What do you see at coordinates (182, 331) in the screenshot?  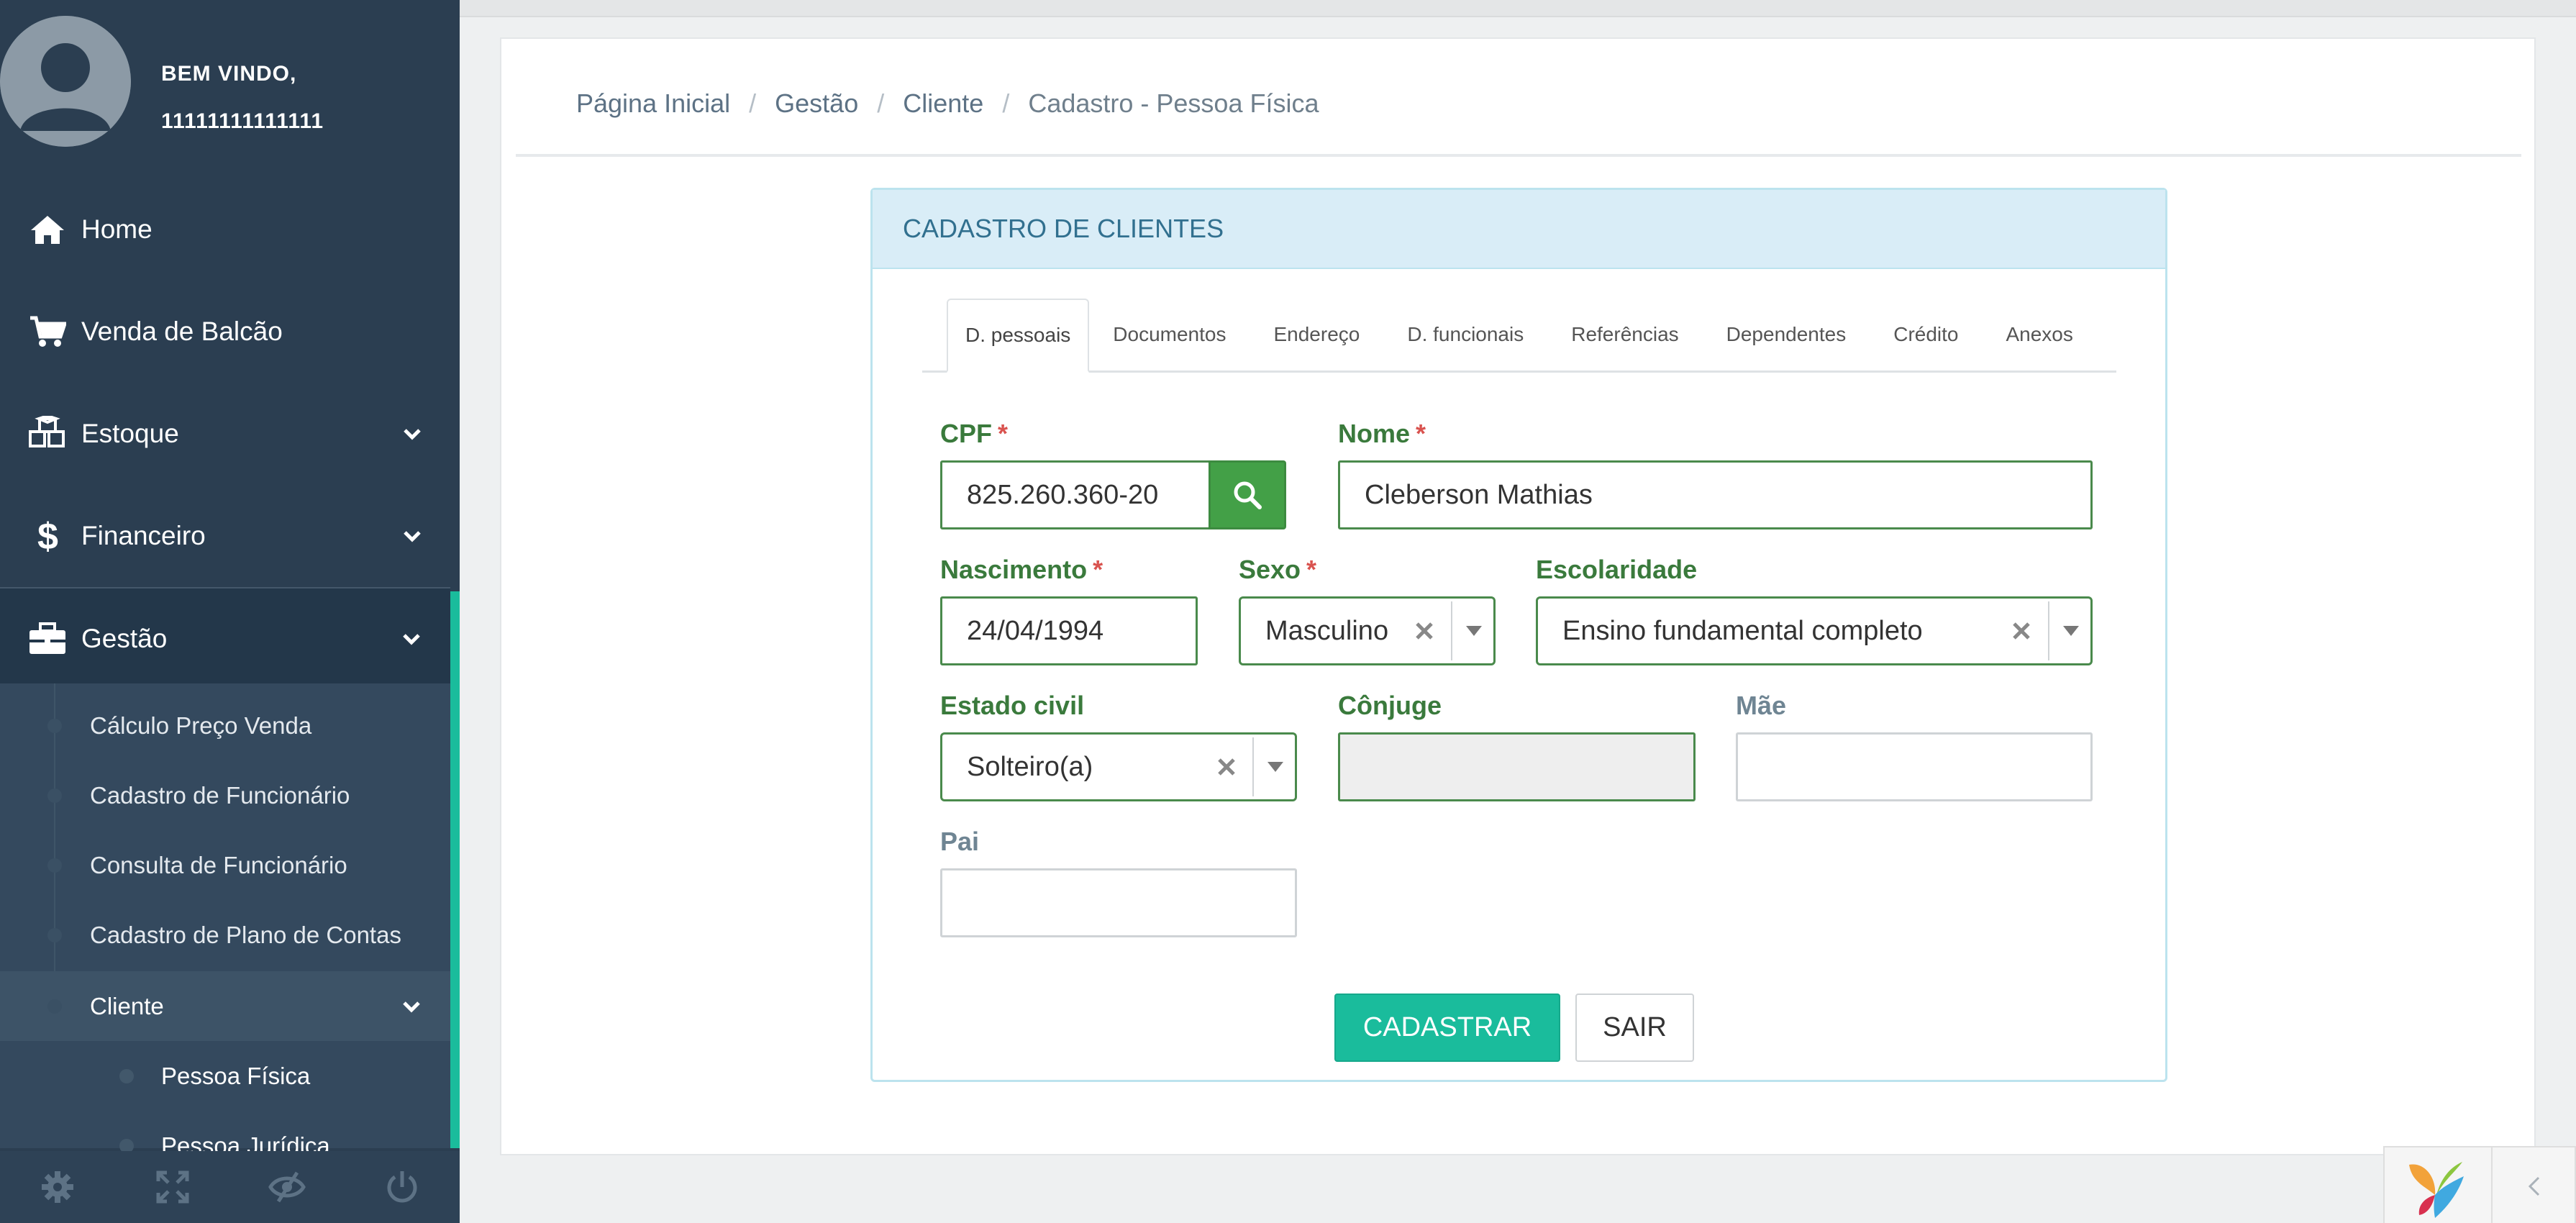 I see `menu-label-venda: Venda de Balcão` at bounding box center [182, 331].